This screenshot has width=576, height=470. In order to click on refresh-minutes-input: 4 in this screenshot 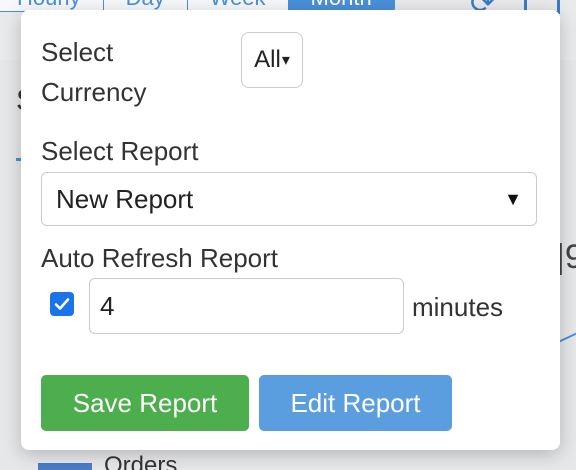, I will do `click(246, 306)`.